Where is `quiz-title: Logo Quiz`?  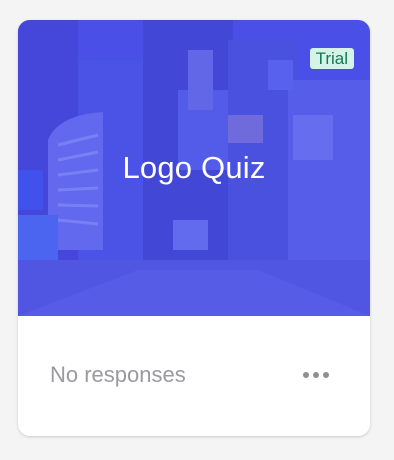 quiz-title: Logo Quiz is located at coordinates (194, 167).